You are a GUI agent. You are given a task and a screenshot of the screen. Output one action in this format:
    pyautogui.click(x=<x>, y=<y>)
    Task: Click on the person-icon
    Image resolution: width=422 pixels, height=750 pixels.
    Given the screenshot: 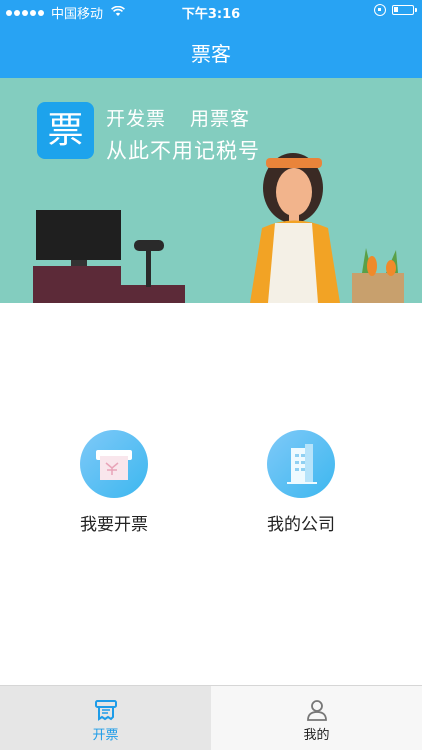 What is the action you would take?
    pyautogui.click(x=317, y=710)
    